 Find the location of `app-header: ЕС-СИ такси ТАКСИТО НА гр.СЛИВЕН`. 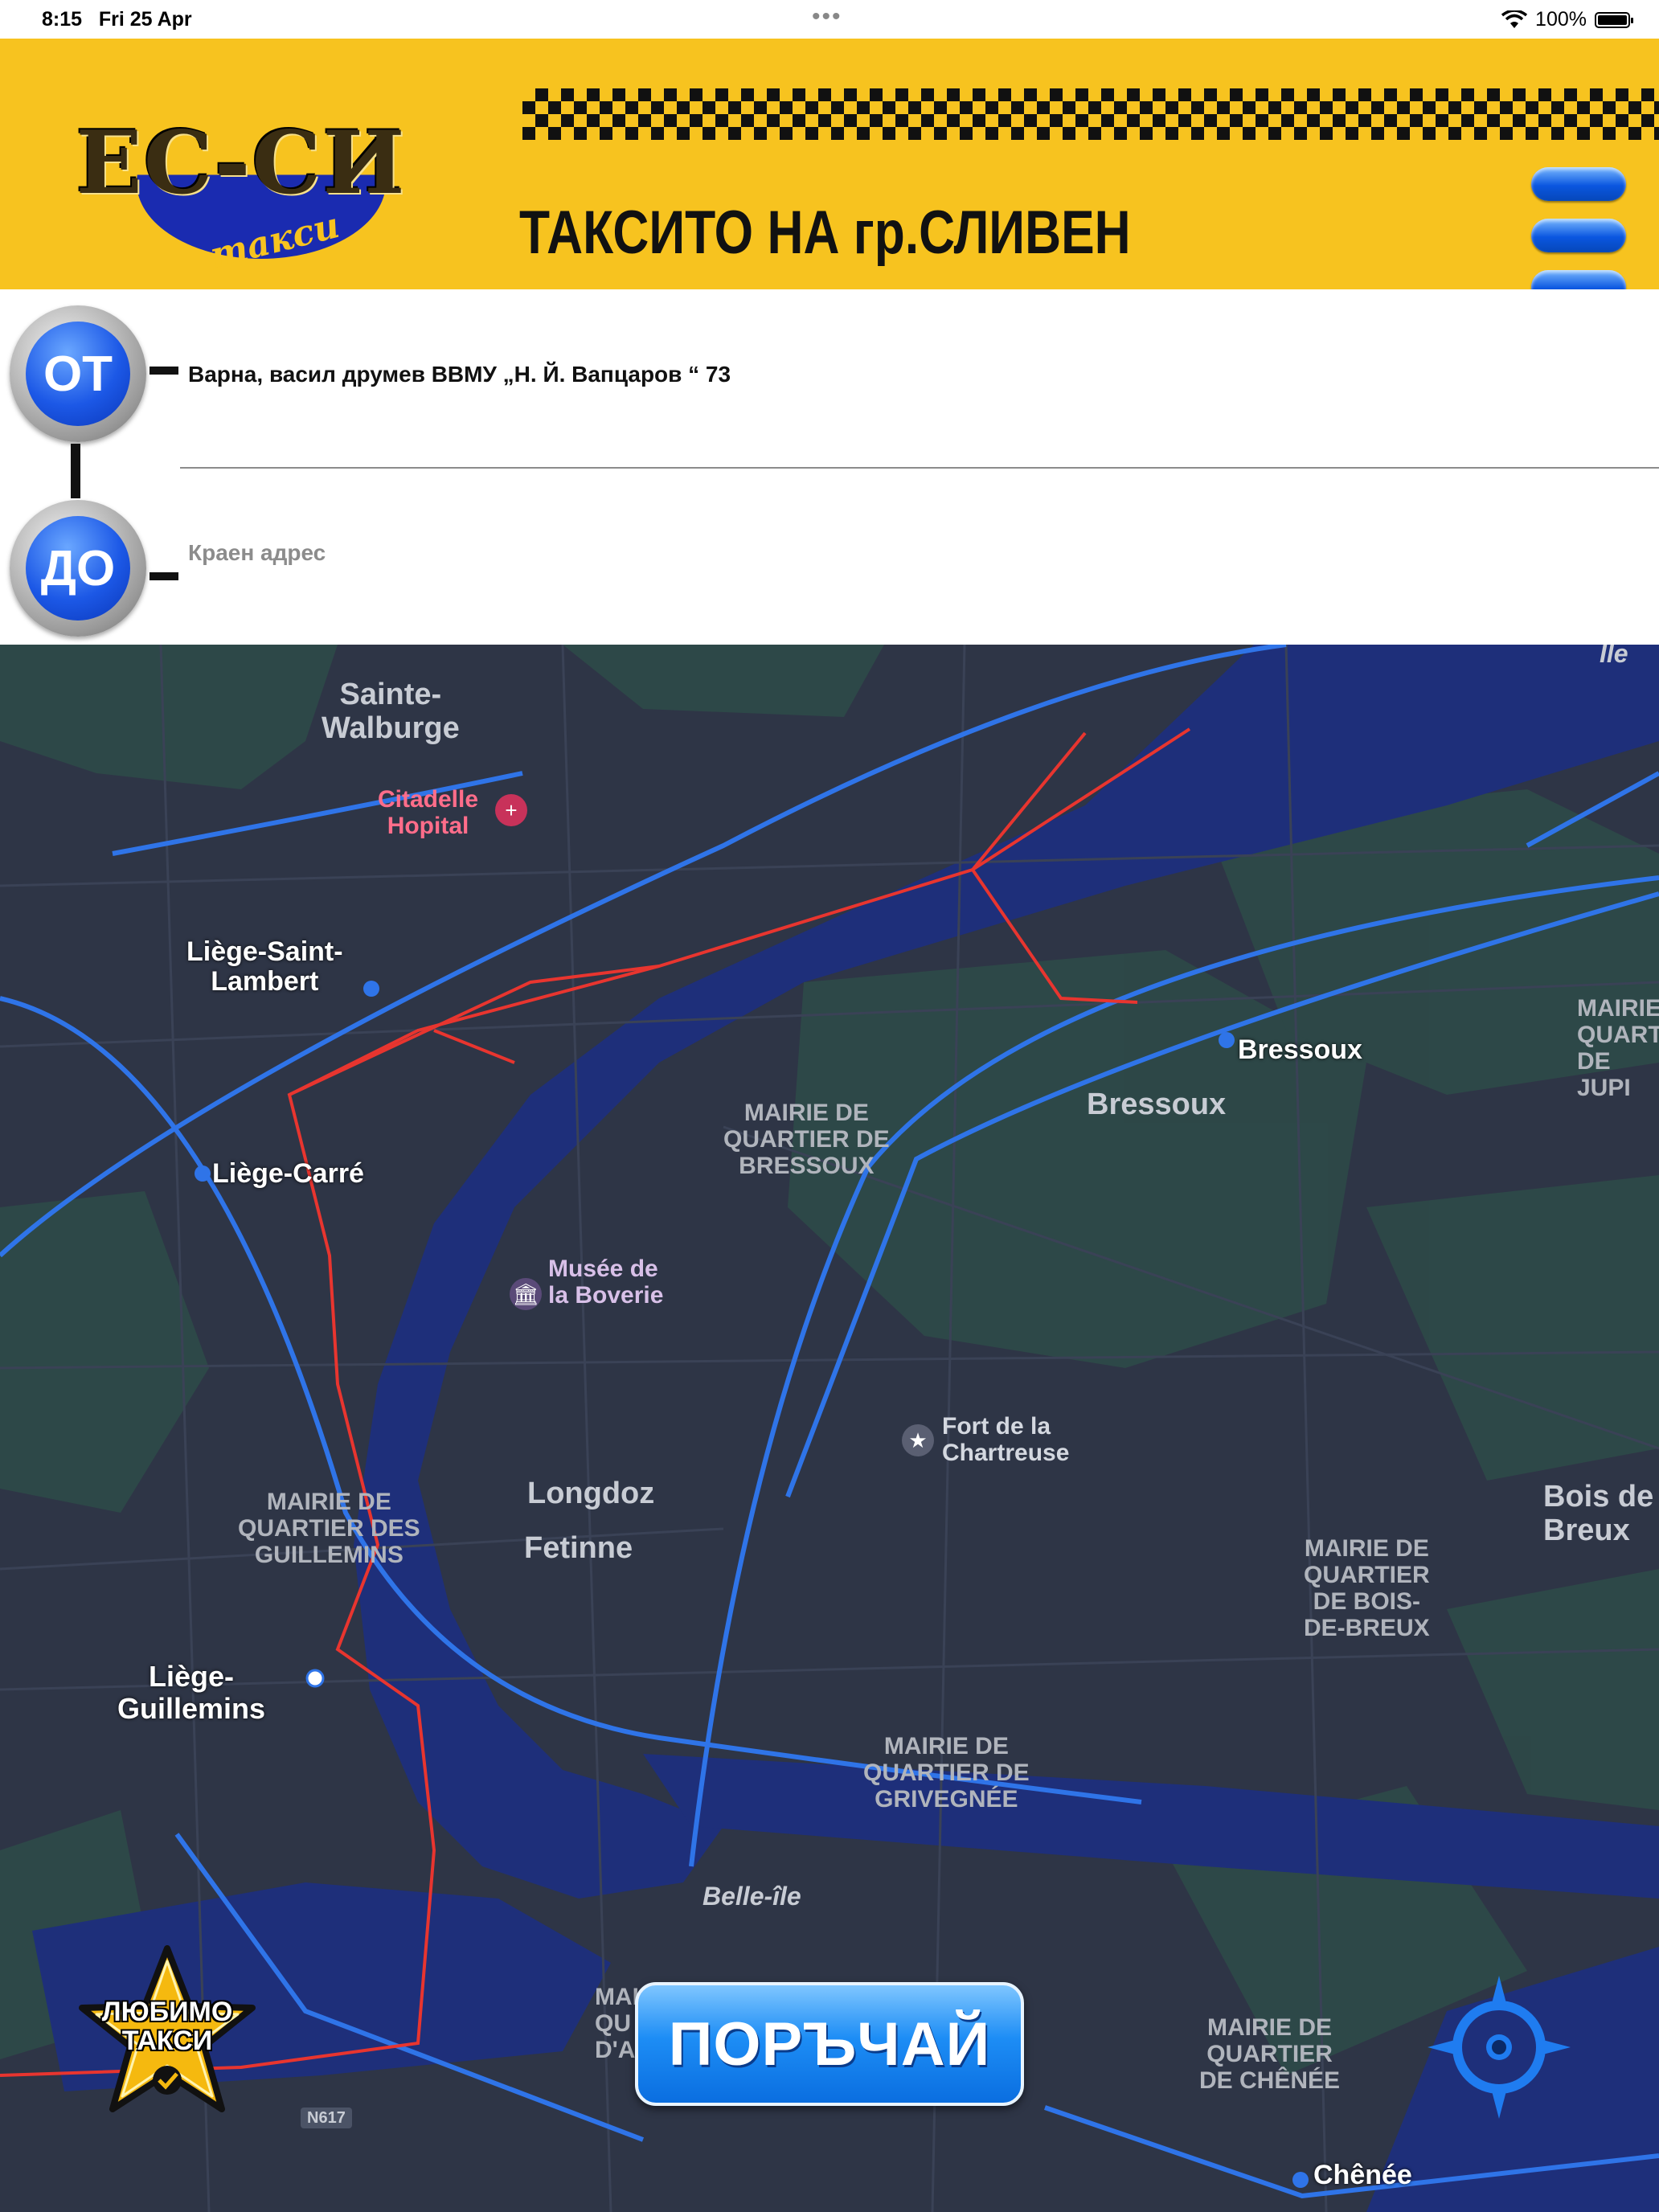

app-header: ЕС-СИ такси ТАКСИТО НА гр.СЛИВЕН is located at coordinates (829, 171).